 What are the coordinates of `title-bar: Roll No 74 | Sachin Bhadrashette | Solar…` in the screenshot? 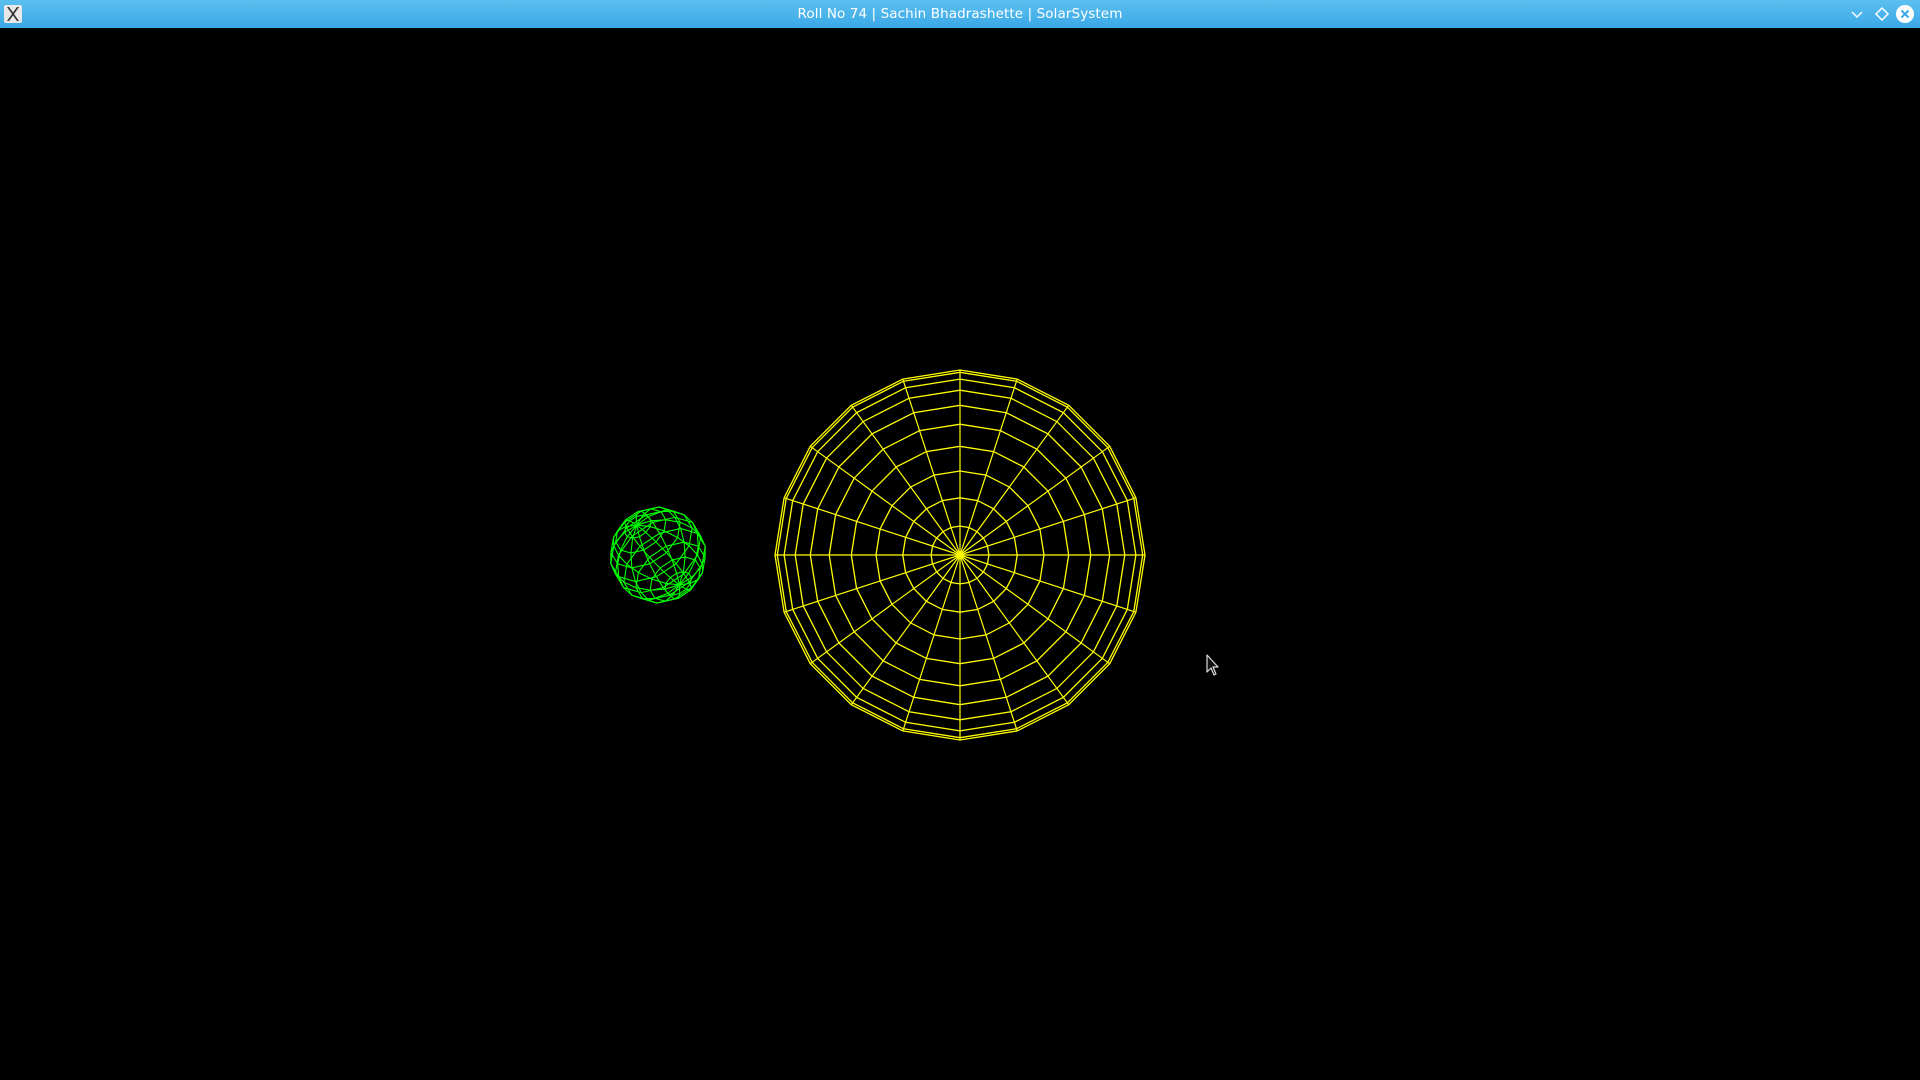 It's located at (960, 14).